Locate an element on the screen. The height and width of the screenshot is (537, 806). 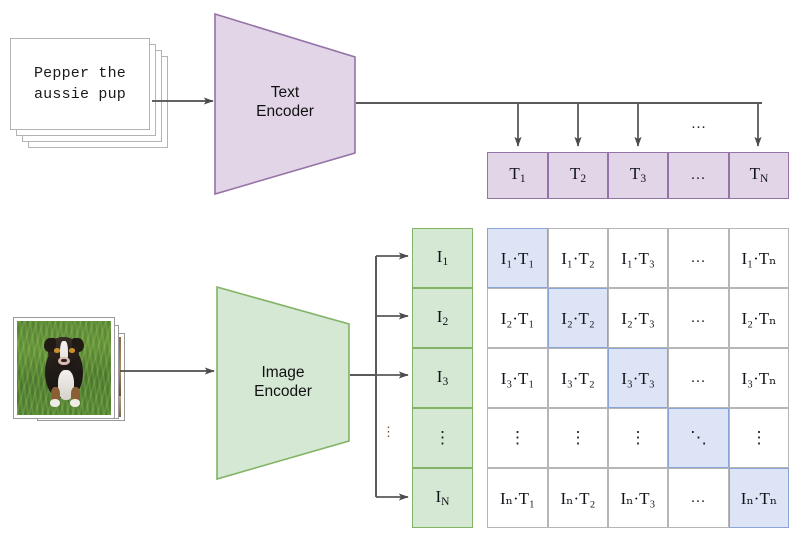
text-encoder-label: Text Encoder is located at coordinates (285, 102).